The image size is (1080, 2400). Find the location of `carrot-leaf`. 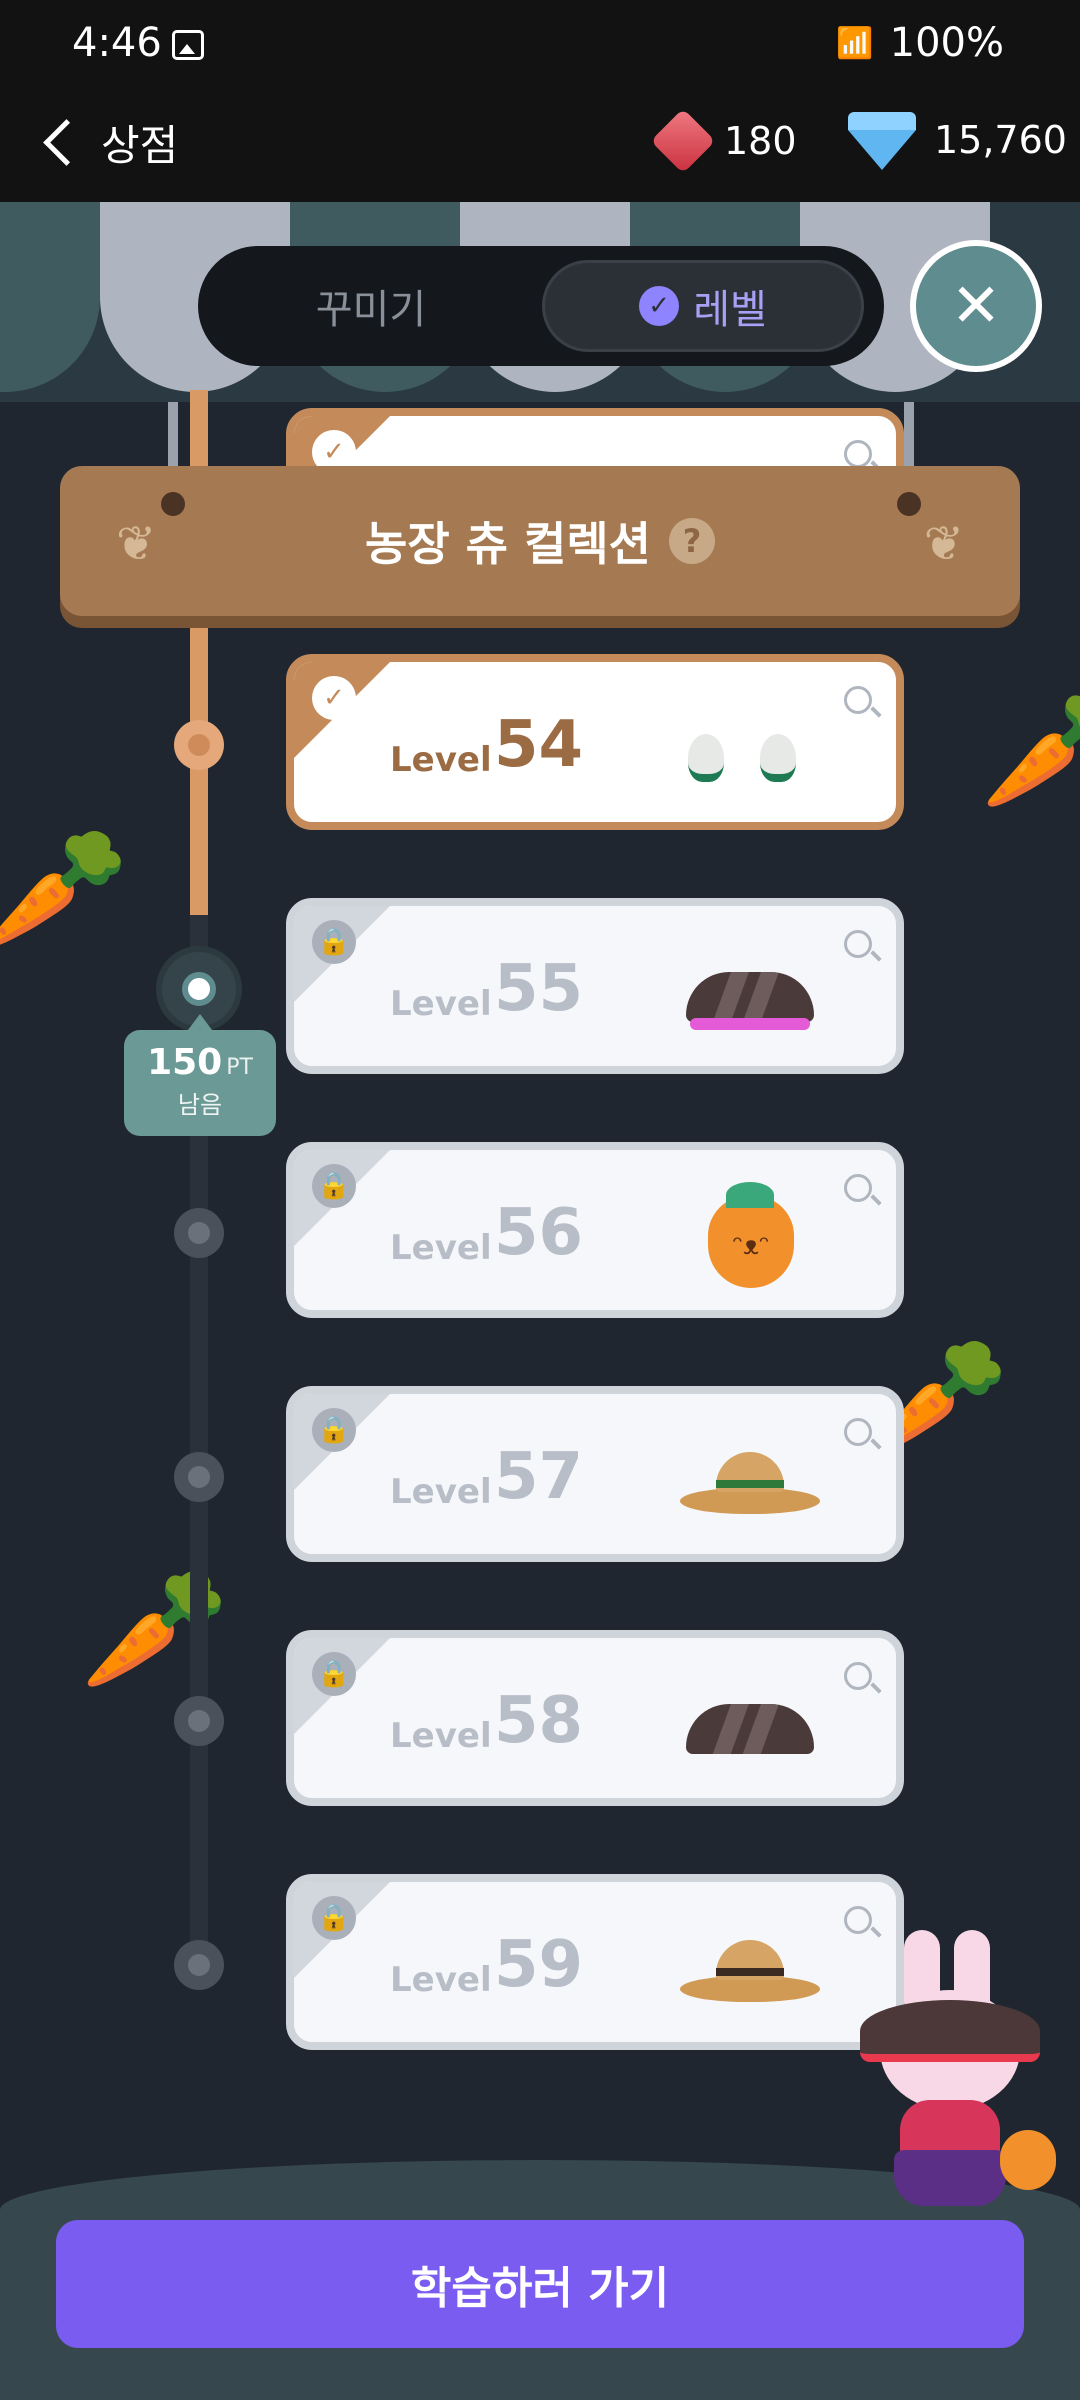

carrot-leaf is located at coordinates (750, 1195).